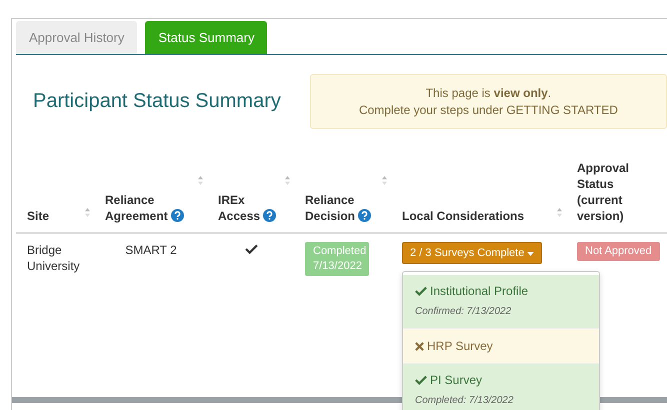  What do you see at coordinates (460, 346) in the screenshot?
I see `menu-item-title: HRP Survey` at bounding box center [460, 346].